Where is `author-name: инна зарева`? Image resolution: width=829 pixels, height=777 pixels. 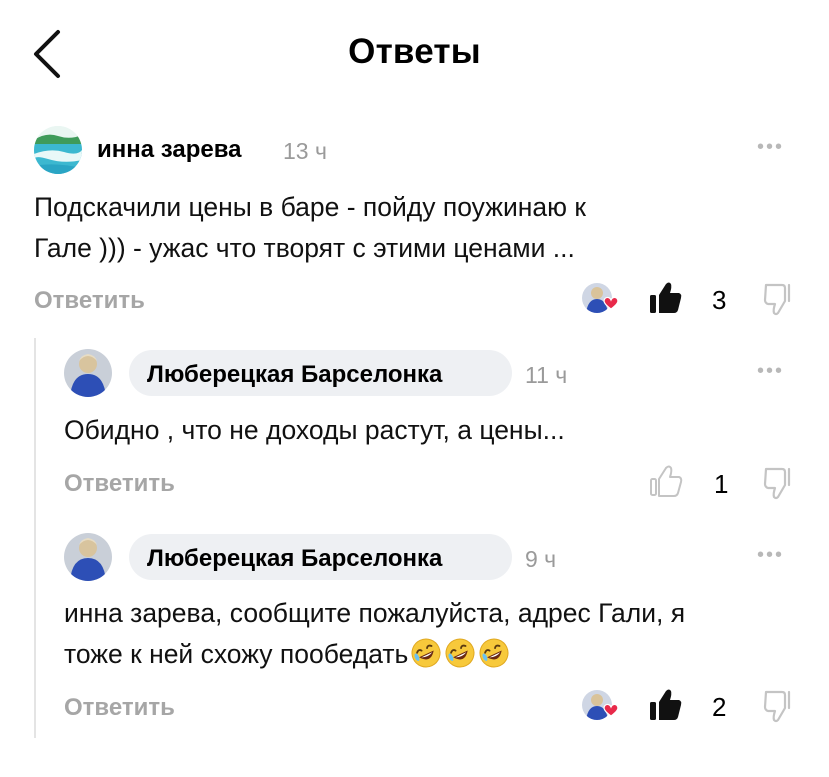
author-name: инна зарева is located at coordinates (169, 150).